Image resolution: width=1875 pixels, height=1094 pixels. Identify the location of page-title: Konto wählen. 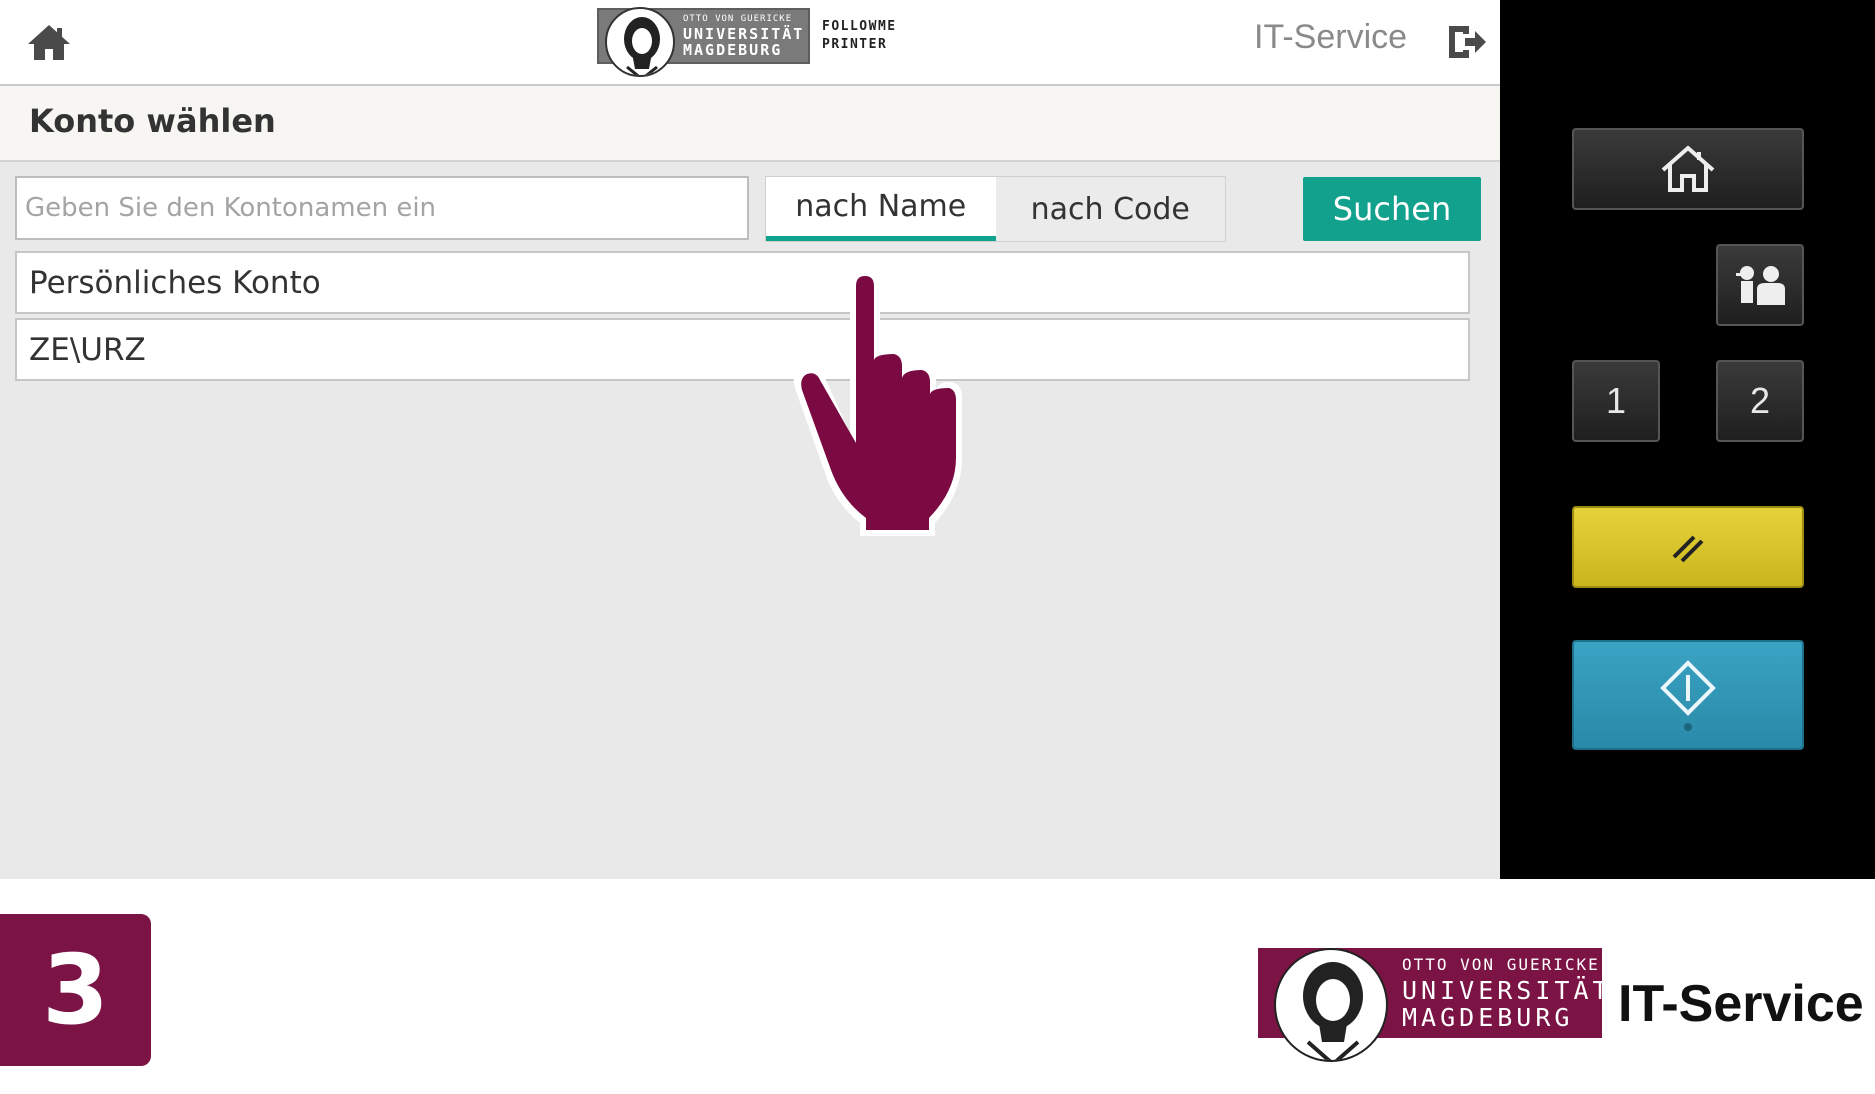
(152, 121).